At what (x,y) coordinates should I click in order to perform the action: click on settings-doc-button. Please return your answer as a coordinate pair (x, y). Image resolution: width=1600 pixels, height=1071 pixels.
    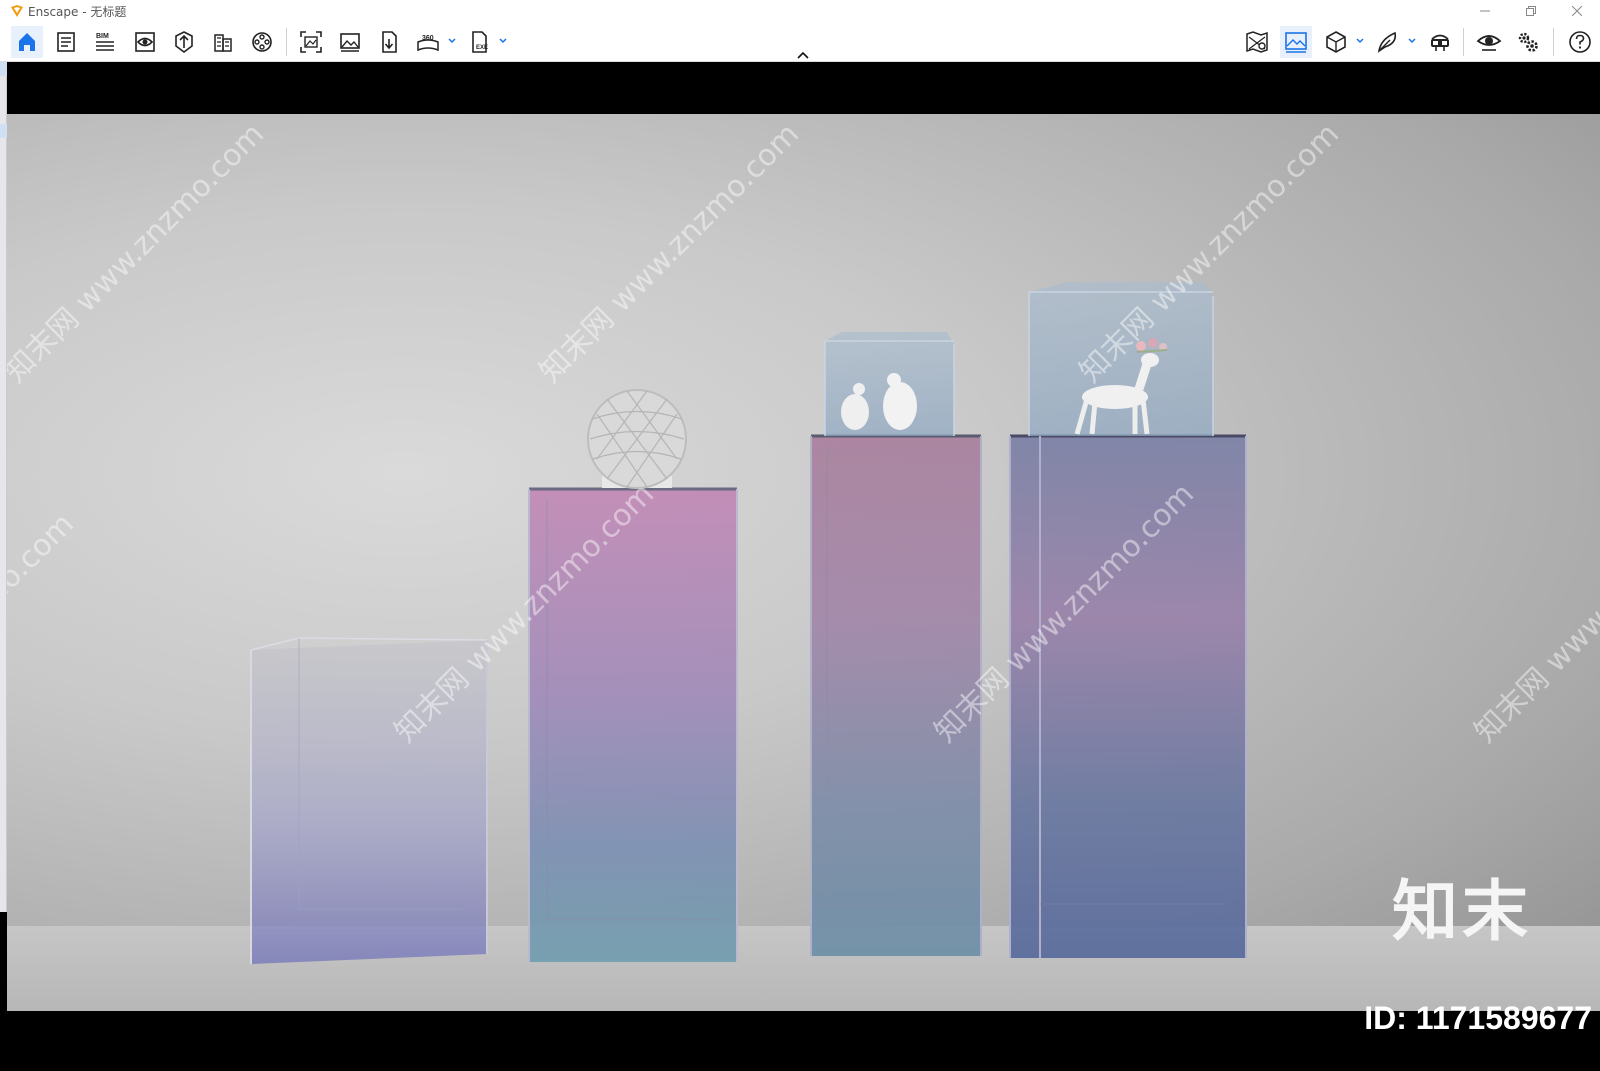
    Looking at the image, I should click on (66, 42).